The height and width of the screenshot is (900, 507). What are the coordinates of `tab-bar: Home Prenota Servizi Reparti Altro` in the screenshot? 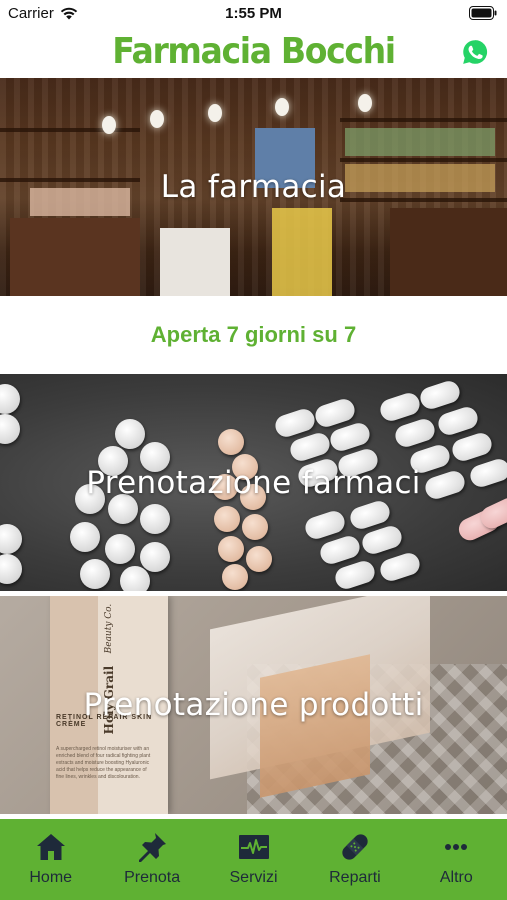 It's located at (253, 859).